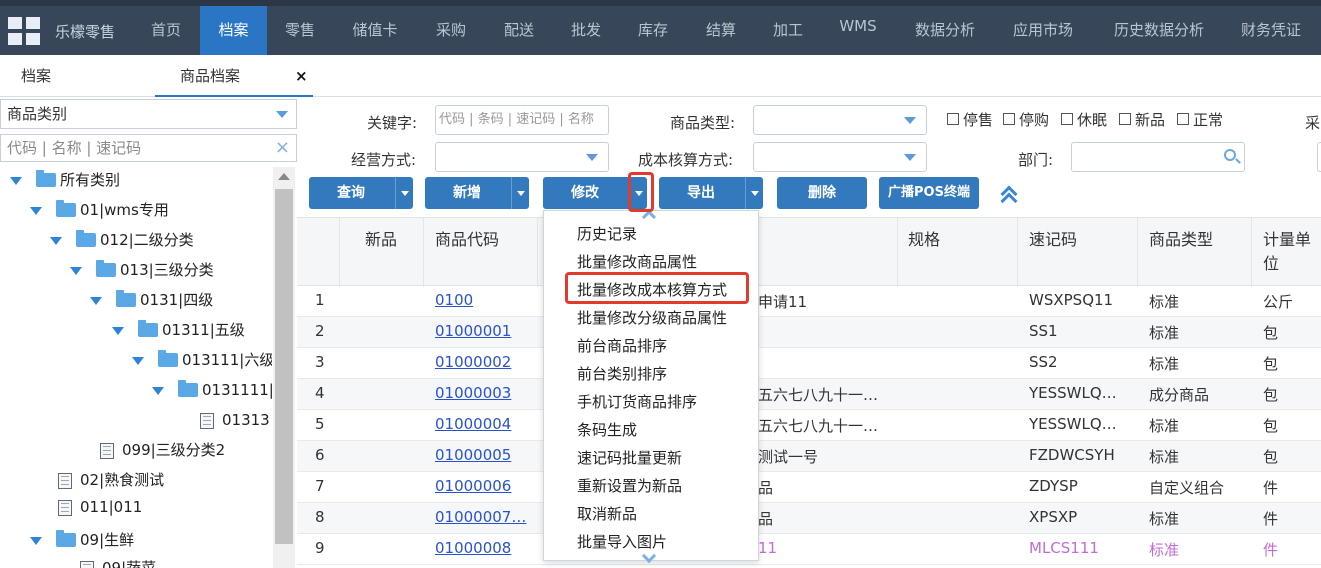 The width and height of the screenshot is (1321, 568). What do you see at coordinates (522, 157) in the screenshot?
I see `business-mode-select` at bounding box center [522, 157].